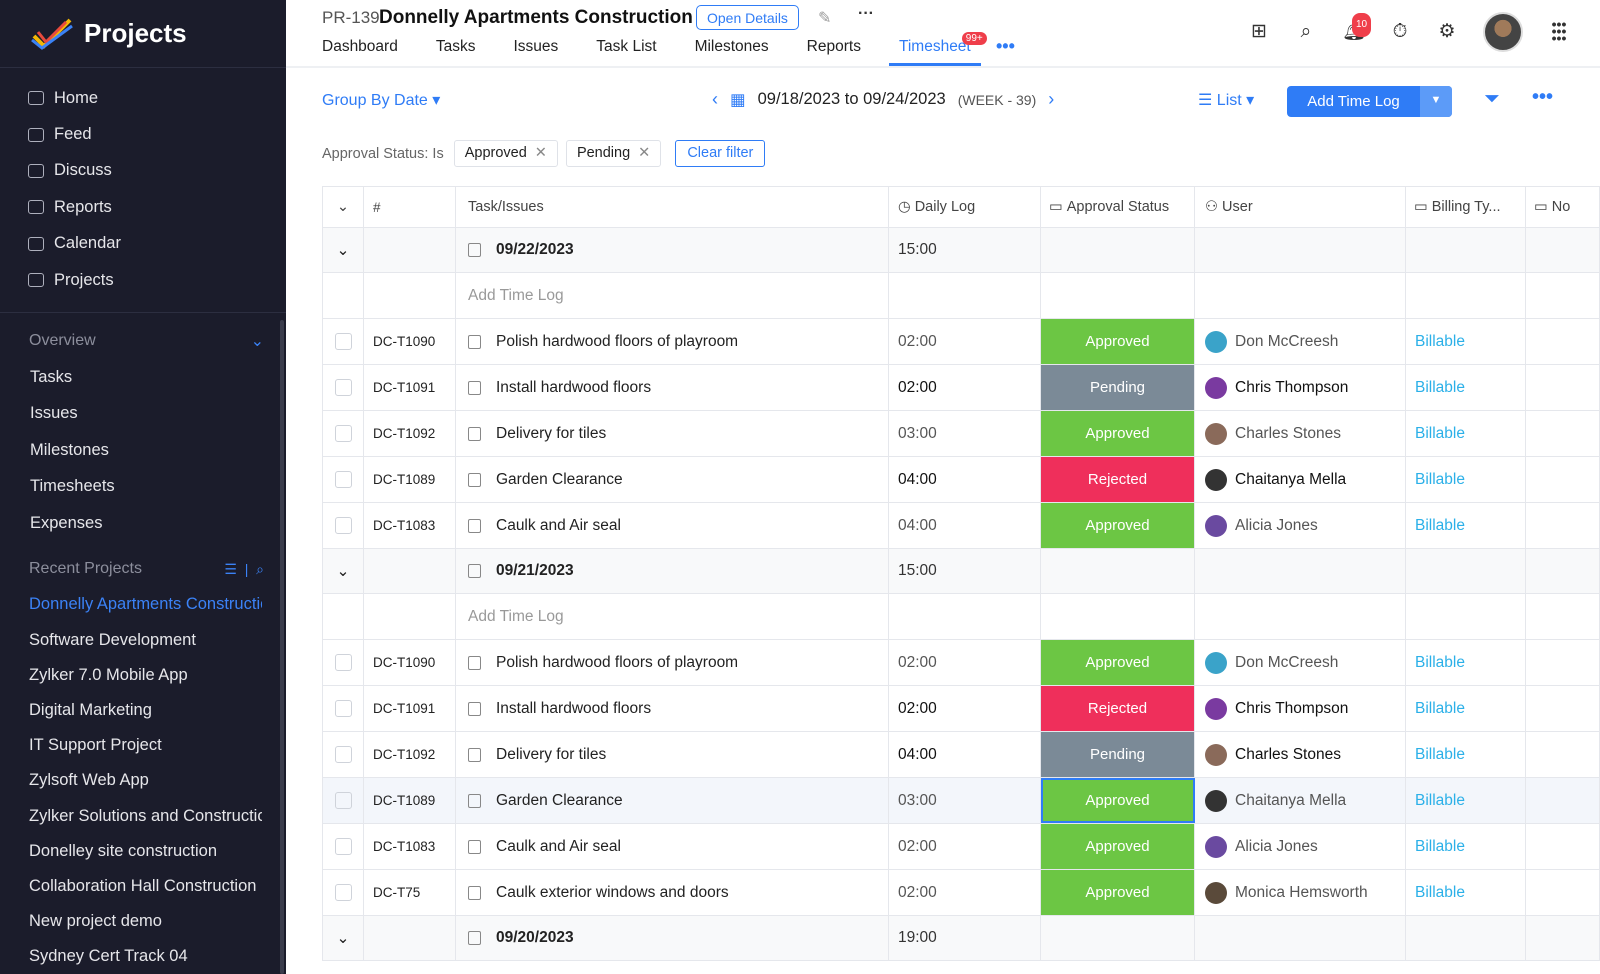 This screenshot has width=1600, height=974. I want to click on filter-chip-approved: Approved ✕, so click(505, 153).